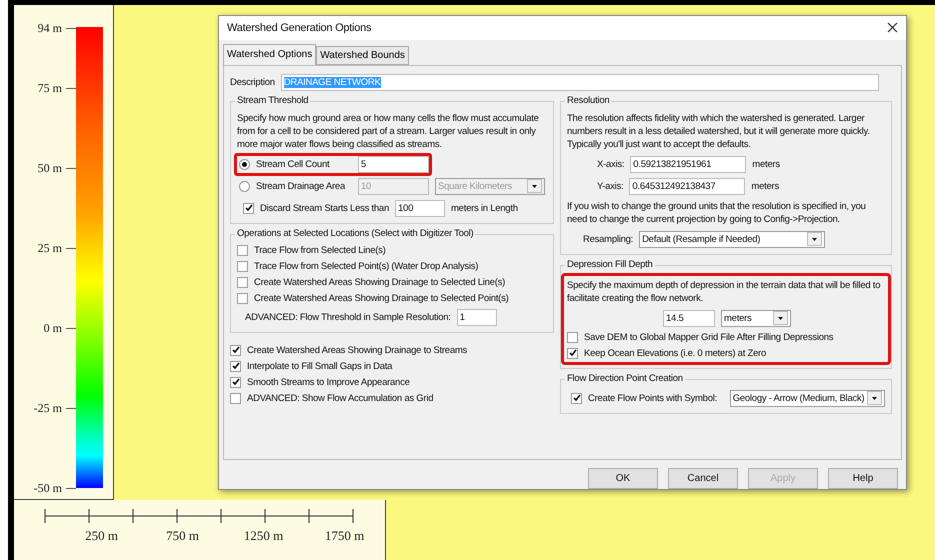  What do you see at coordinates (588, 100) in the screenshot?
I see `group-title: Resolution` at bounding box center [588, 100].